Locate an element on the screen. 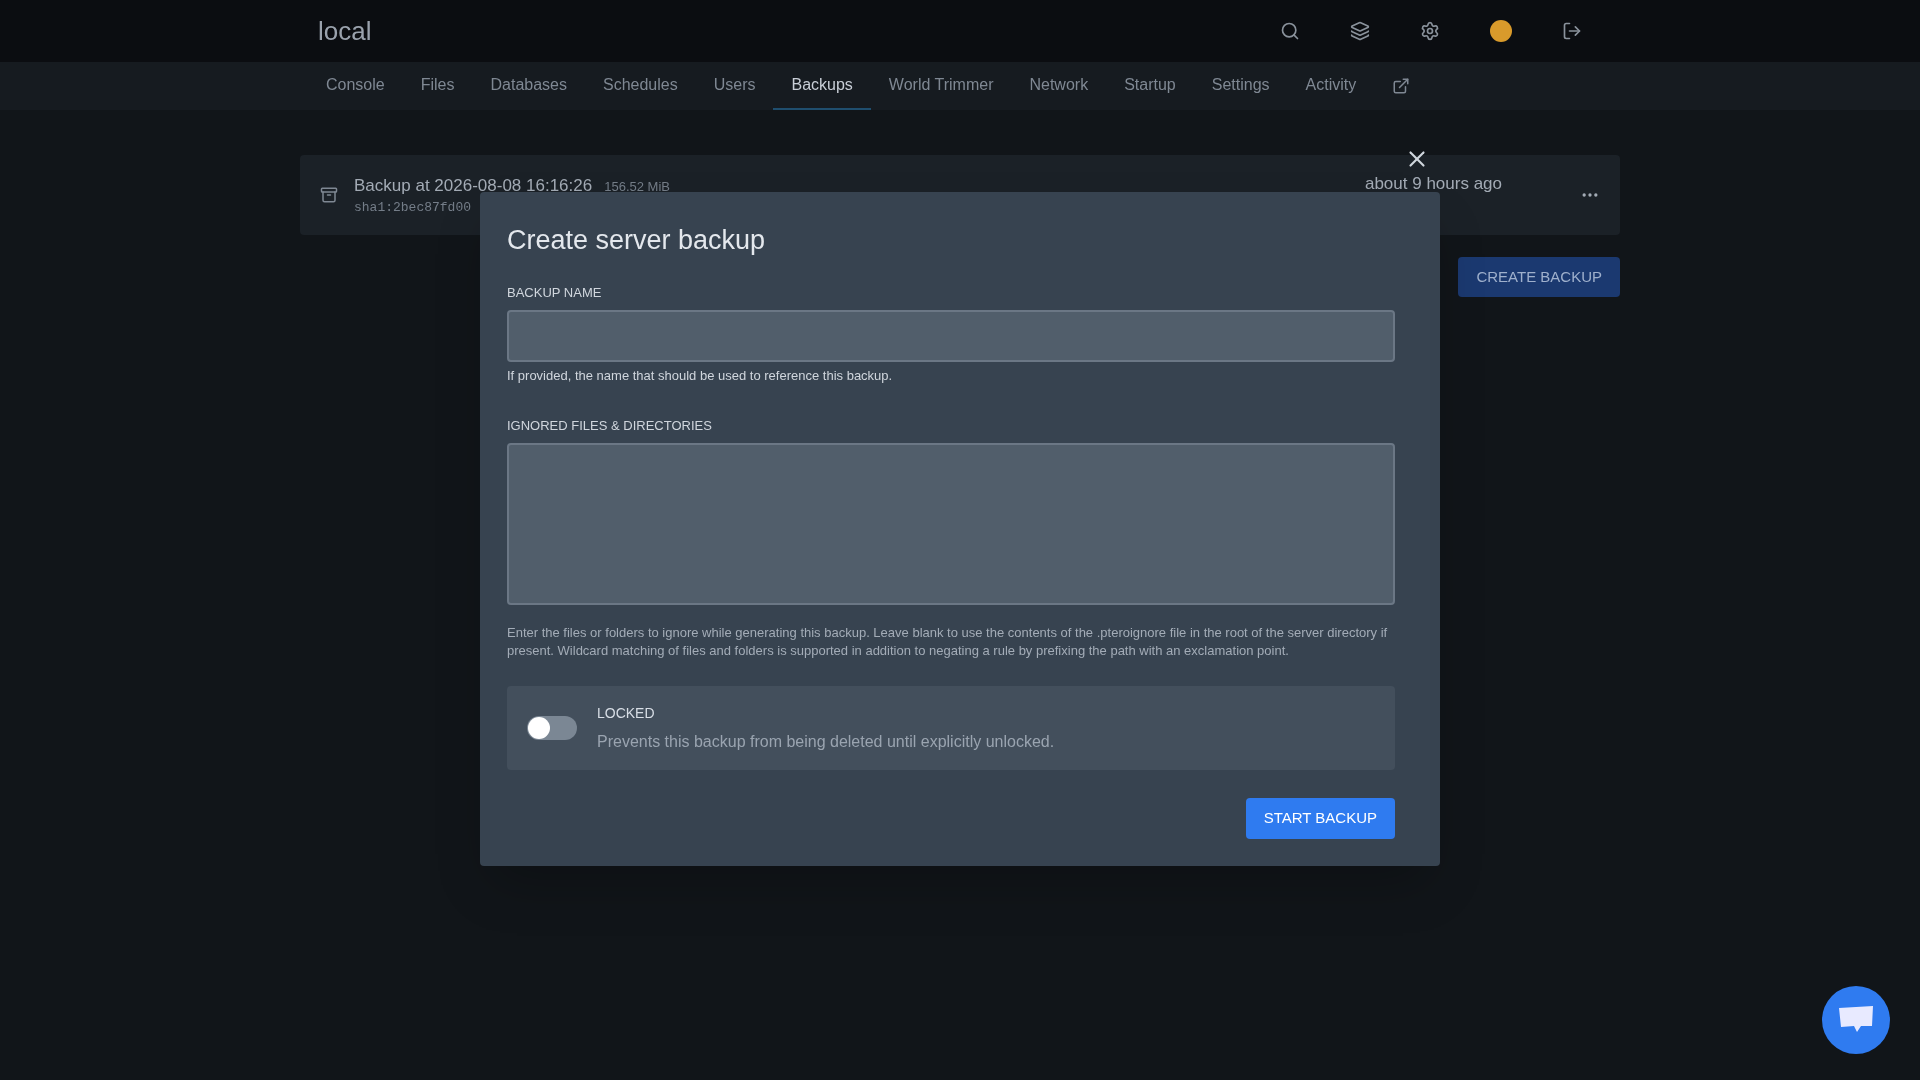  locked-label: LOCKED is located at coordinates (626, 713).